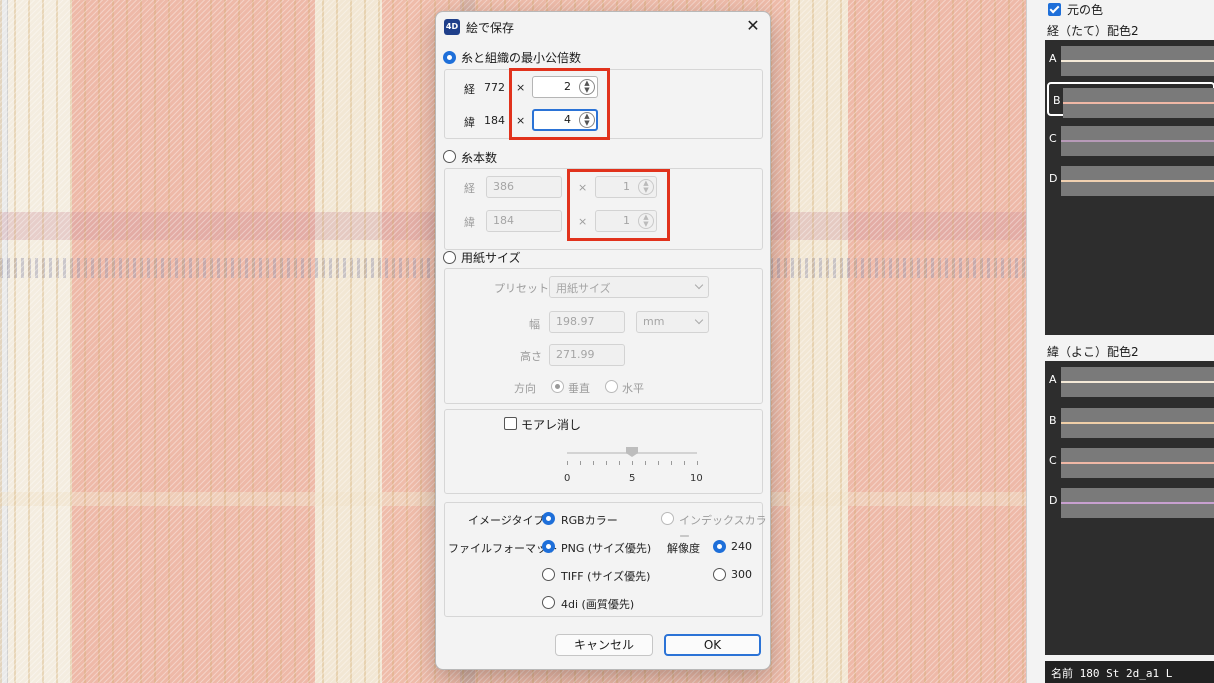 The image size is (1214, 683). I want to click on direction-label: 方向, so click(525, 388).